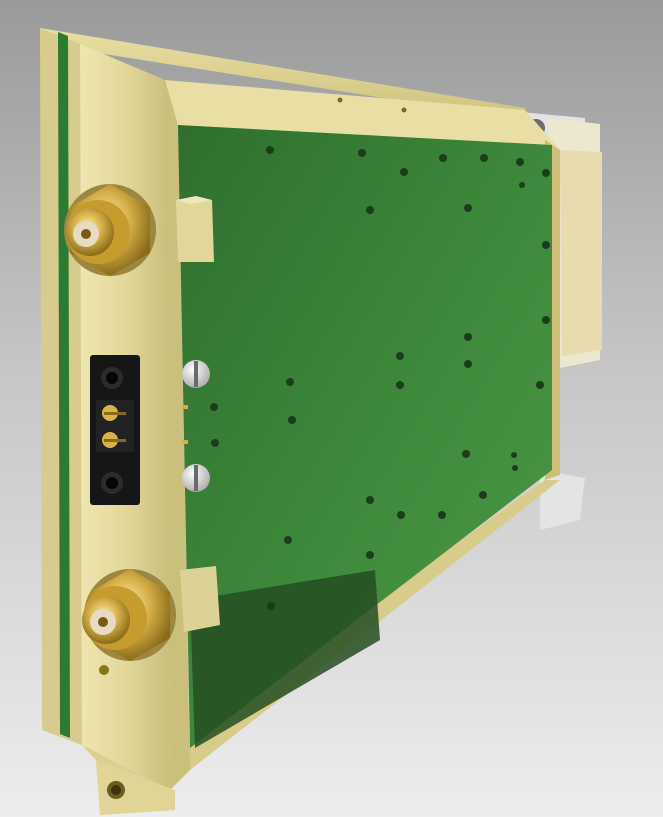 The image size is (663, 817). Describe the element at coordinates (115, 430) in the screenshot. I see `power-connector` at that location.